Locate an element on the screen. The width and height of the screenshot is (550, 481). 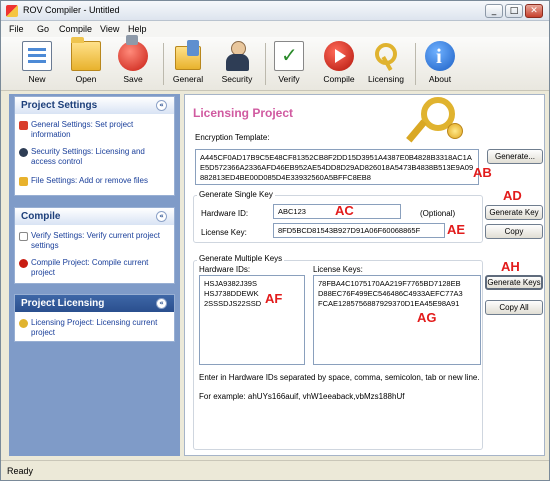
verify-label: Verify is located at coordinates (289, 79).